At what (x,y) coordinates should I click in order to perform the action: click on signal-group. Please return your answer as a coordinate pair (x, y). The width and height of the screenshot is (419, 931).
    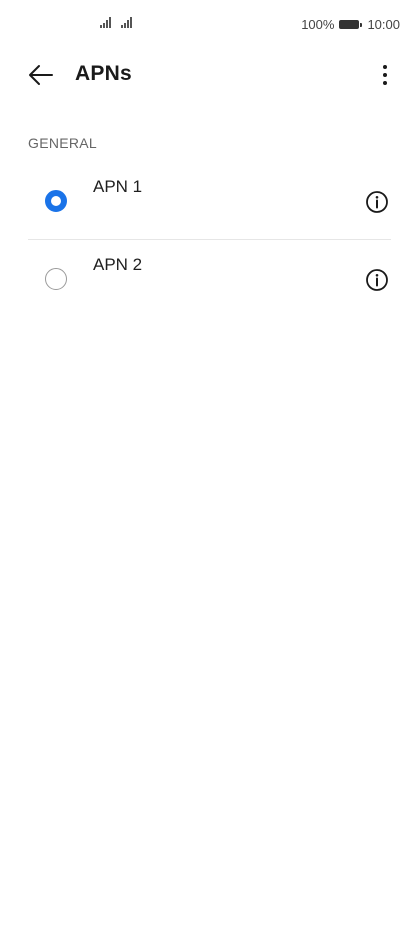
    Looking at the image, I should click on (116, 22).